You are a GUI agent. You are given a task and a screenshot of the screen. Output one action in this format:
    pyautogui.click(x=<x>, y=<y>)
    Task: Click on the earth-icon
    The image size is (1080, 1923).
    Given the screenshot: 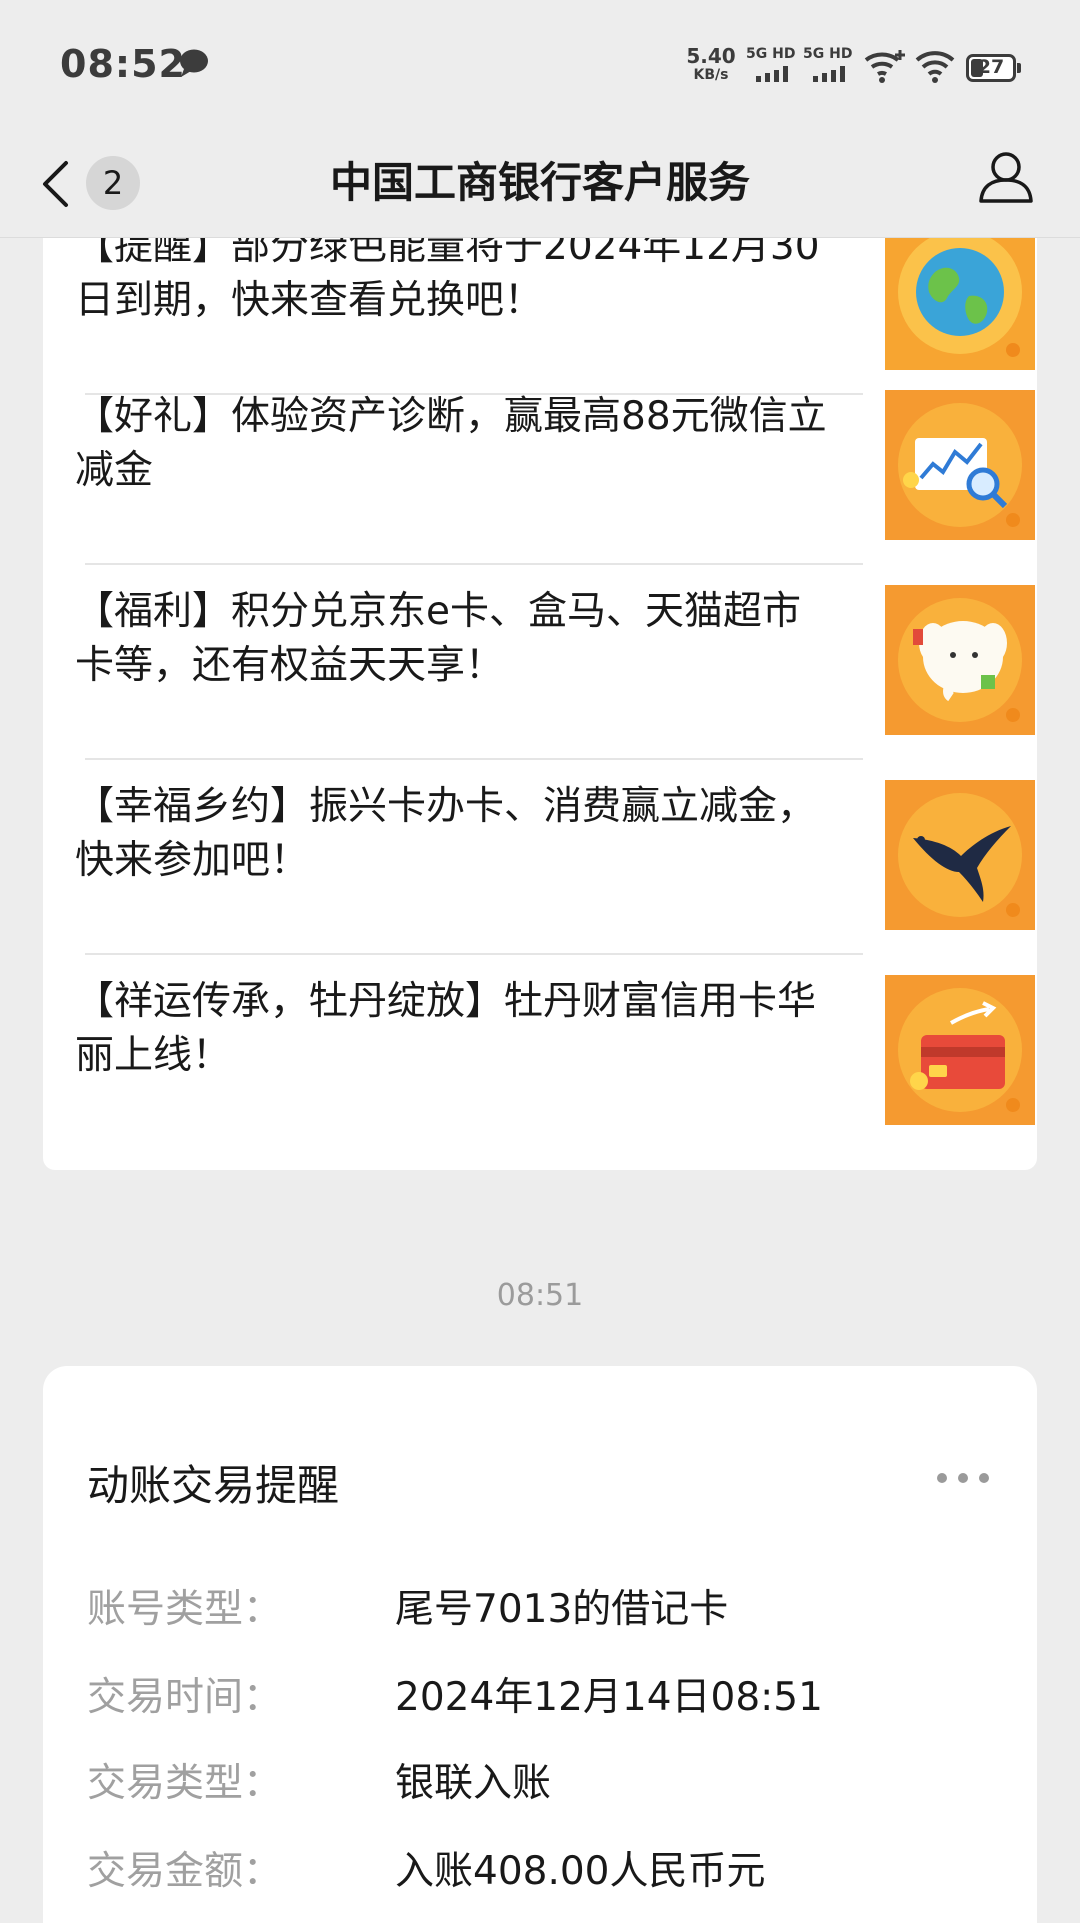 What is the action you would take?
    pyautogui.click(x=960, y=295)
    